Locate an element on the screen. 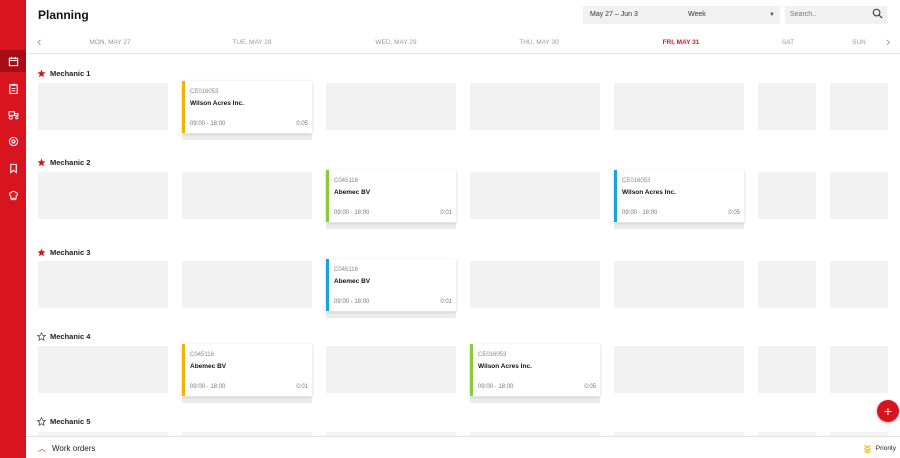 This screenshot has width=900, height=458. mechanic-row-label: Mechanic 3 is located at coordinates (63, 252).